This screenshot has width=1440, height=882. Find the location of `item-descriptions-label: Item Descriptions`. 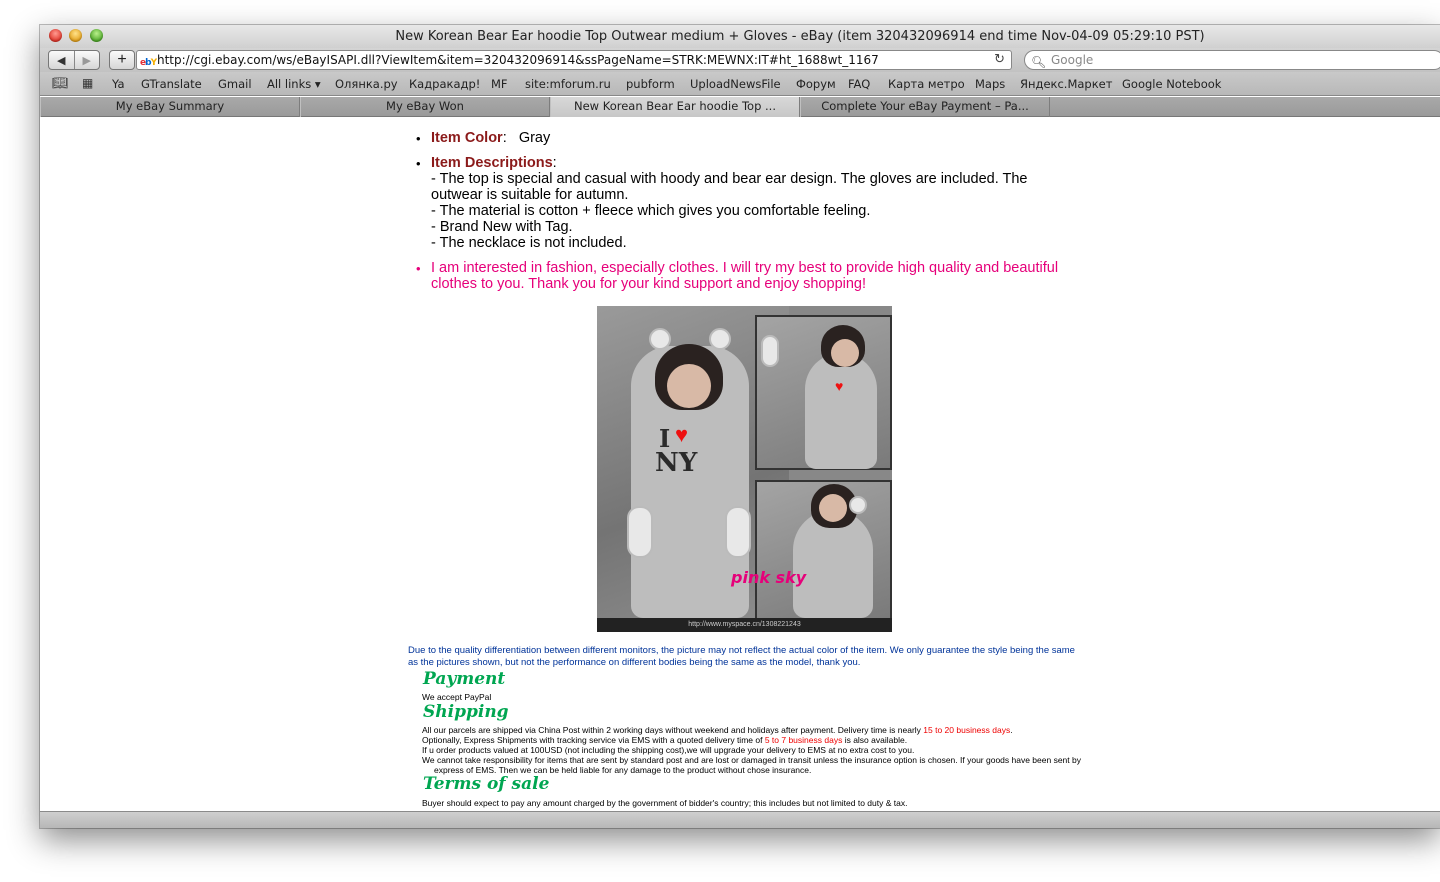

item-descriptions-label: Item Descriptions is located at coordinates (492, 163).